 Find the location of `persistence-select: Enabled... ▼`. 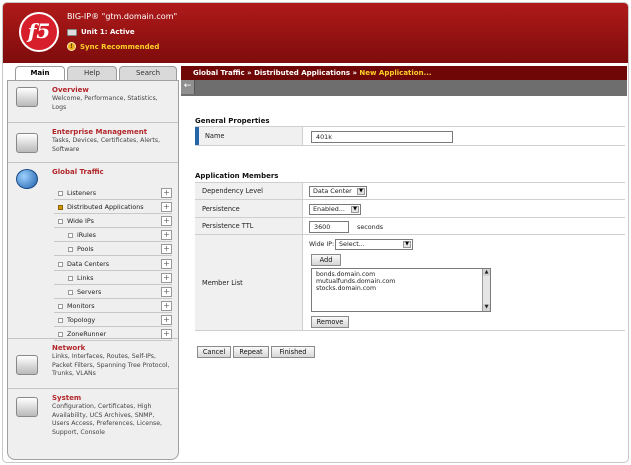

persistence-select: Enabled... ▼ is located at coordinates (335, 209).